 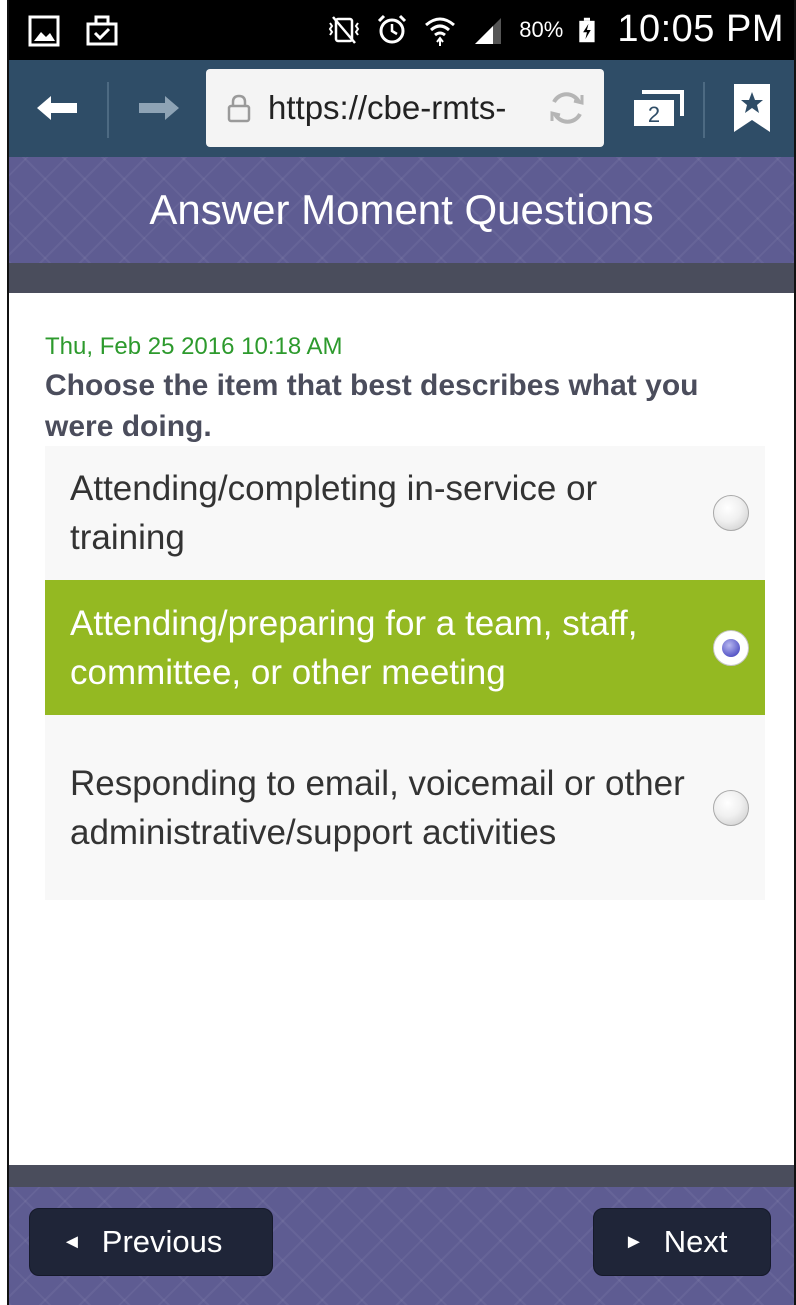 I want to click on url-text: https://cbe-rmts-, so click(x=387, y=107).